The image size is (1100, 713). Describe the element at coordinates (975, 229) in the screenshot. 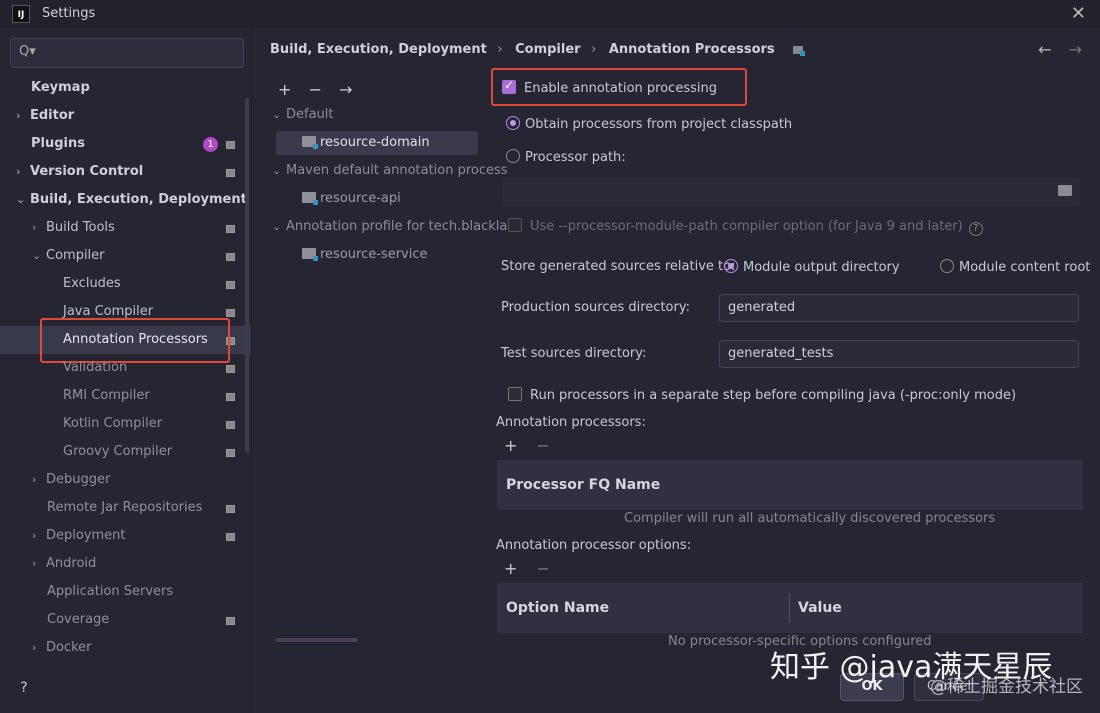

I see `help-circle-icon: ?` at that location.